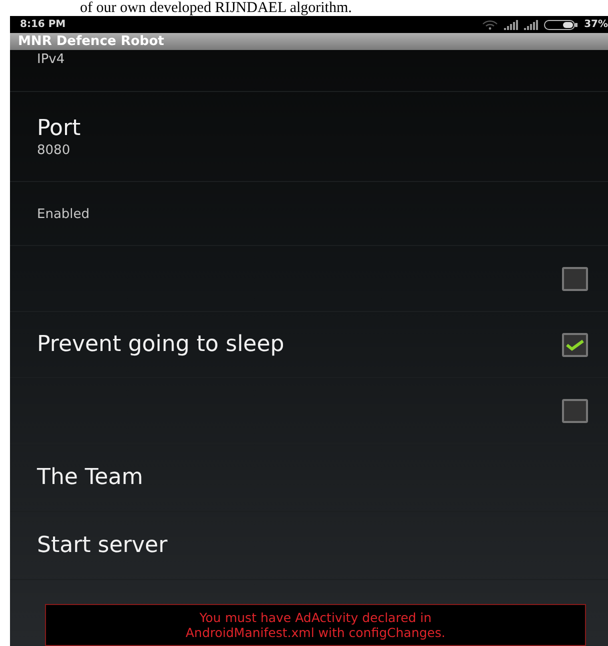  I want to click on checkmark-icon, so click(575, 344).